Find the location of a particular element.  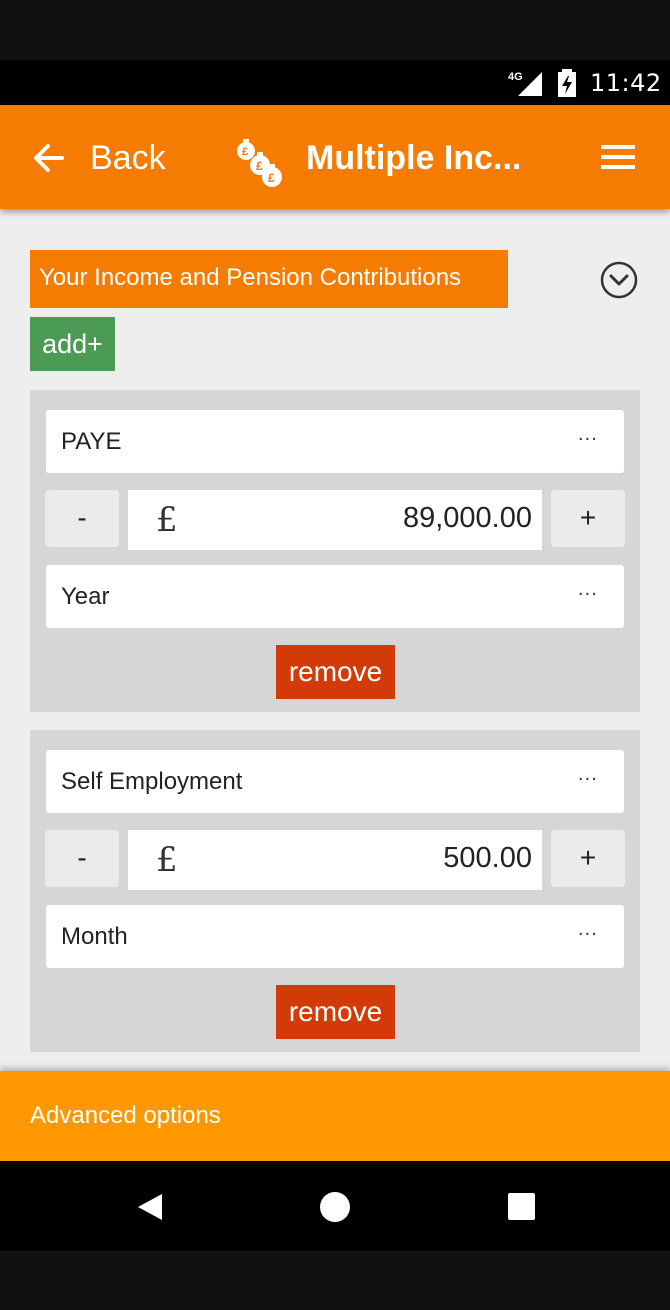

advanced-options-button: Advanced options is located at coordinates (335, 1116).